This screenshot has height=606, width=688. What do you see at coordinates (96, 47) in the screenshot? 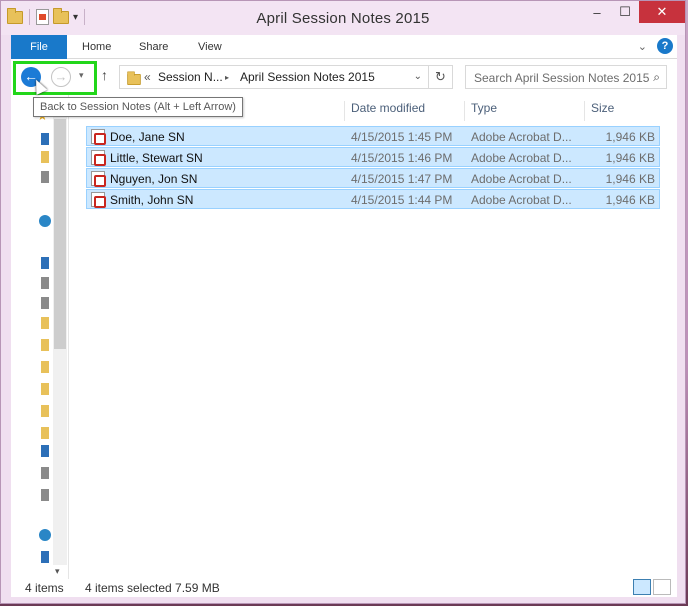
I see `tab-home: Home` at bounding box center [96, 47].